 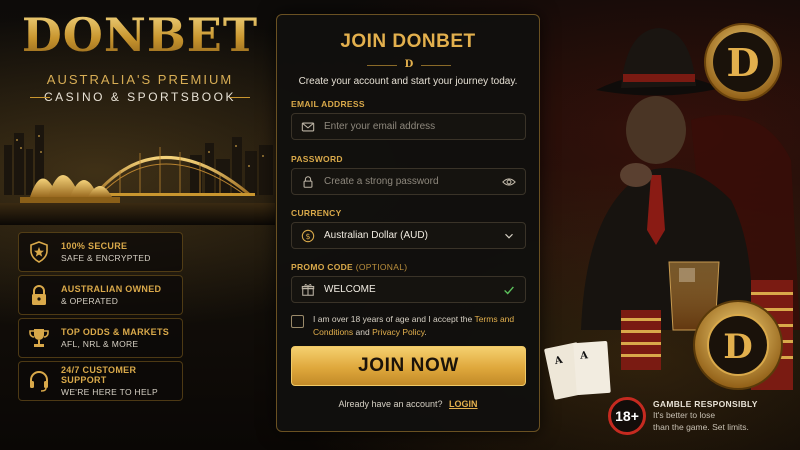 I want to click on promo-label-text: PROMO CODE, so click(x=322, y=267).